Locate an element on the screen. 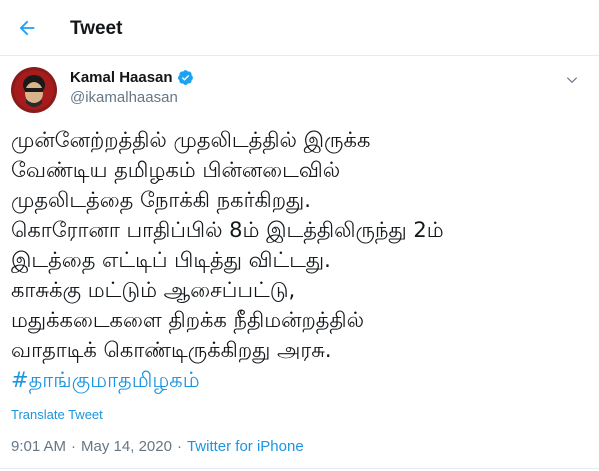 Image resolution: width=599 pixels, height=471 pixels. tweet-line: வேண்டிய தமிழகம் பின்னடைவில் is located at coordinates (176, 170).